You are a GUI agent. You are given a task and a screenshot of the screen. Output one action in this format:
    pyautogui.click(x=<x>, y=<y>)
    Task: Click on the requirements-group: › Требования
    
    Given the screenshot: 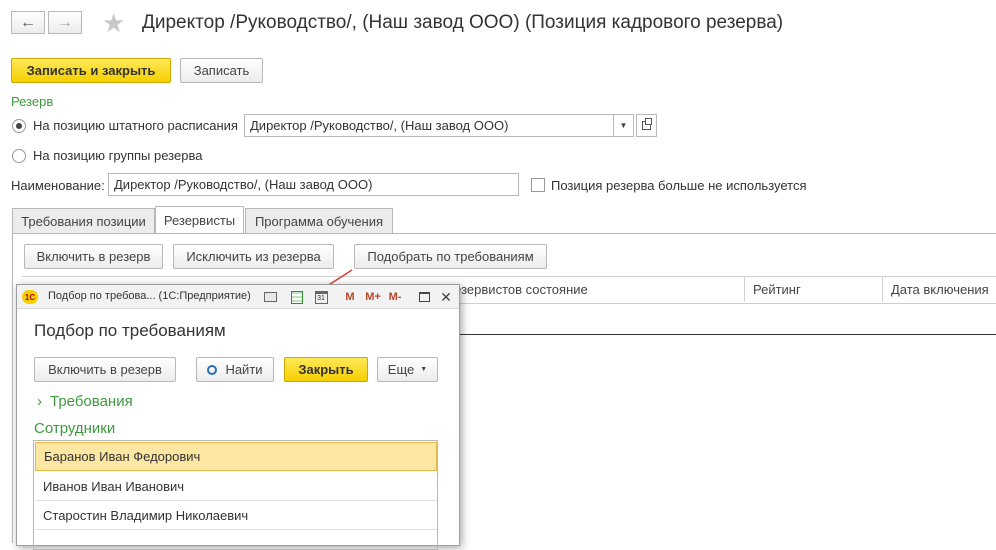 What is the action you would take?
    pyautogui.click(x=85, y=401)
    